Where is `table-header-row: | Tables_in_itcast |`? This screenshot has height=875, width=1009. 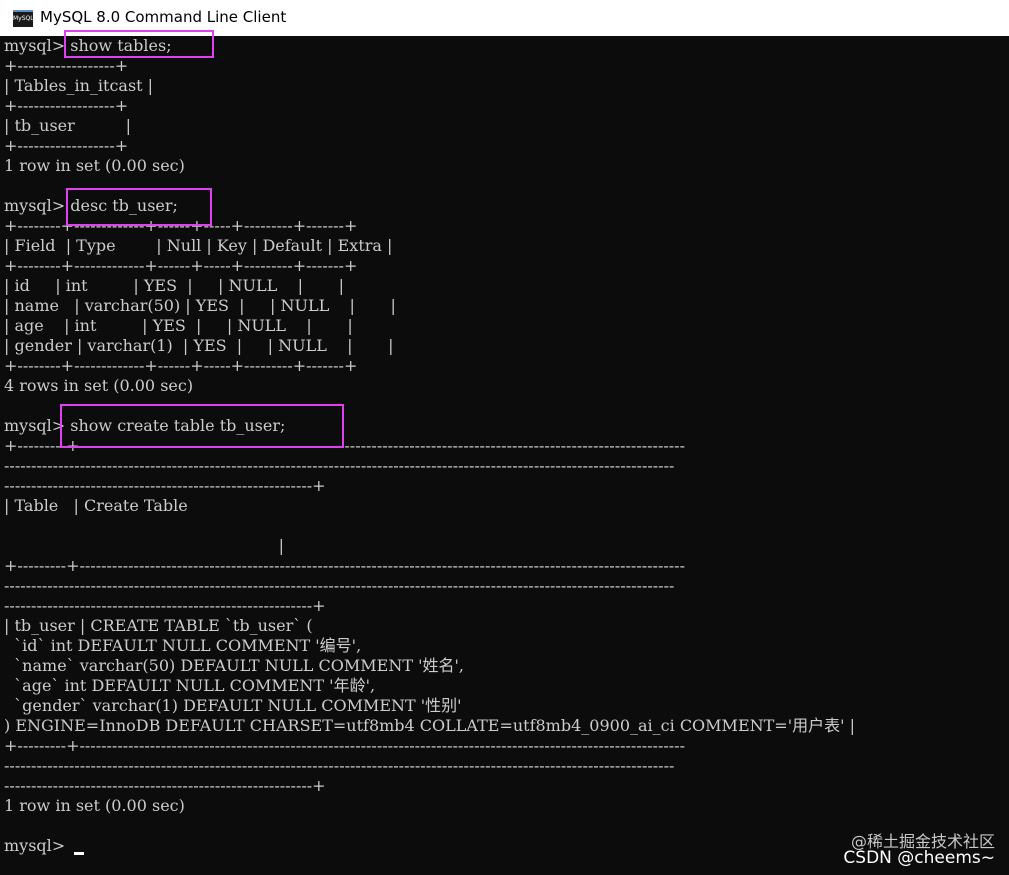 table-header-row: | Tables_in_itcast | is located at coordinates (79, 85).